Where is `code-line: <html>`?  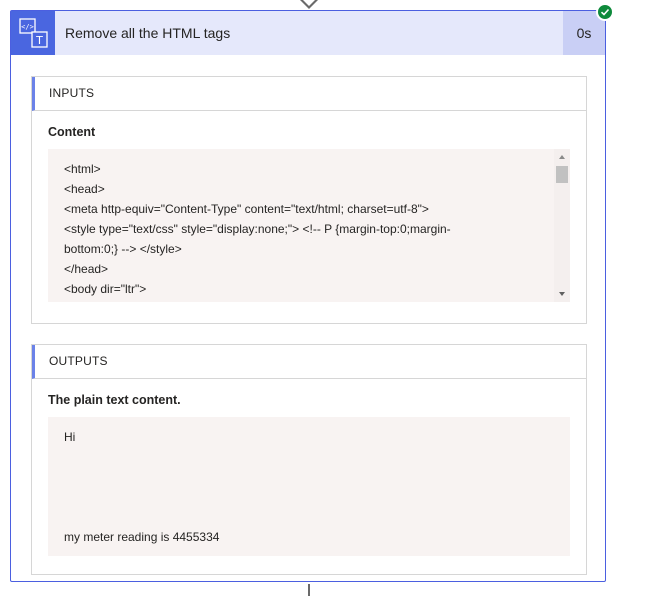 code-line: <html> is located at coordinates (82, 169).